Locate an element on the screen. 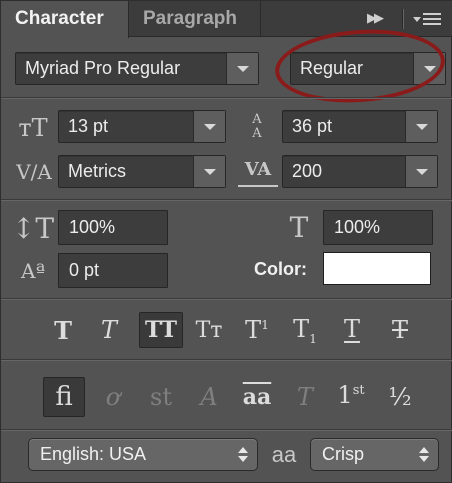  italic-icon: T is located at coordinates (108, 330).